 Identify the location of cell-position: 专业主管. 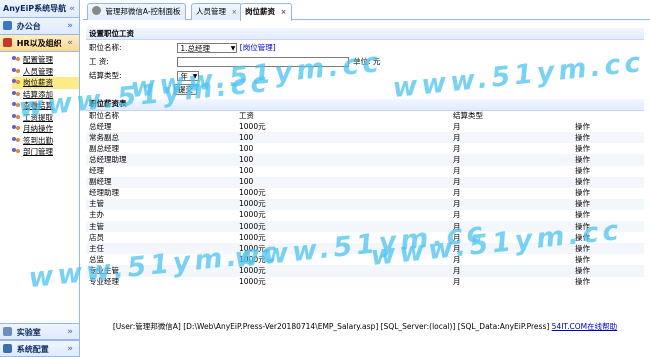
(104, 270).